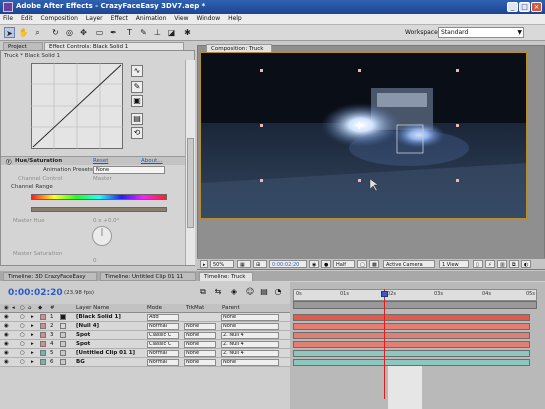 The image size is (545, 409). What do you see at coordinates (102, 236) in the screenshot?
I see `hue-dial` at bounding box center [102, 236].